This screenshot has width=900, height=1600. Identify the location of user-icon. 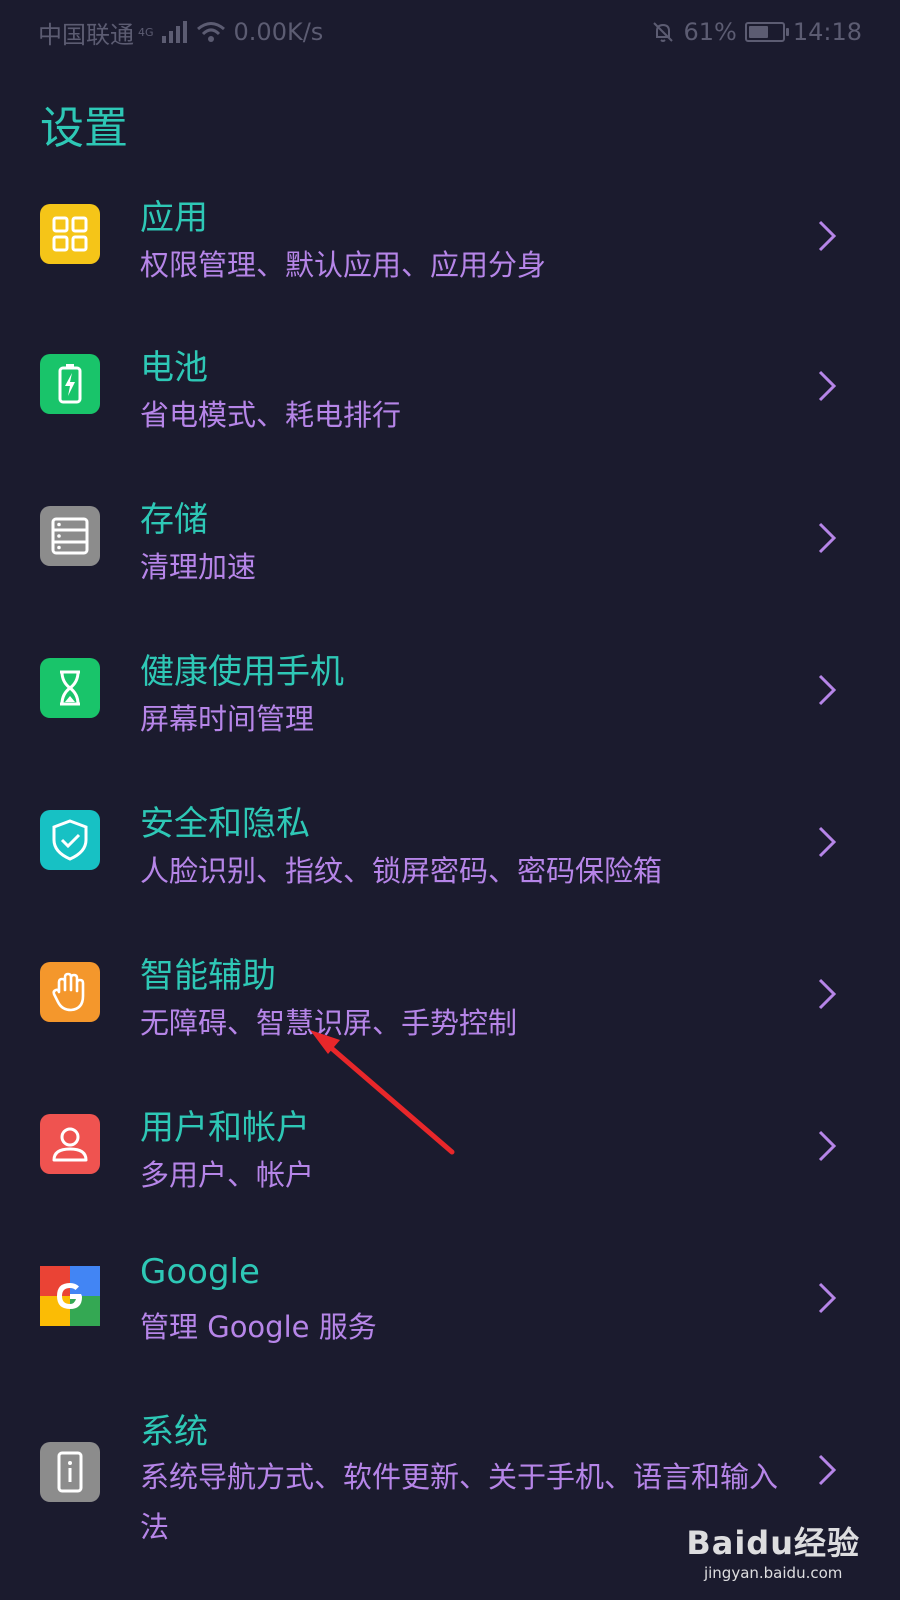
(70, 1144).